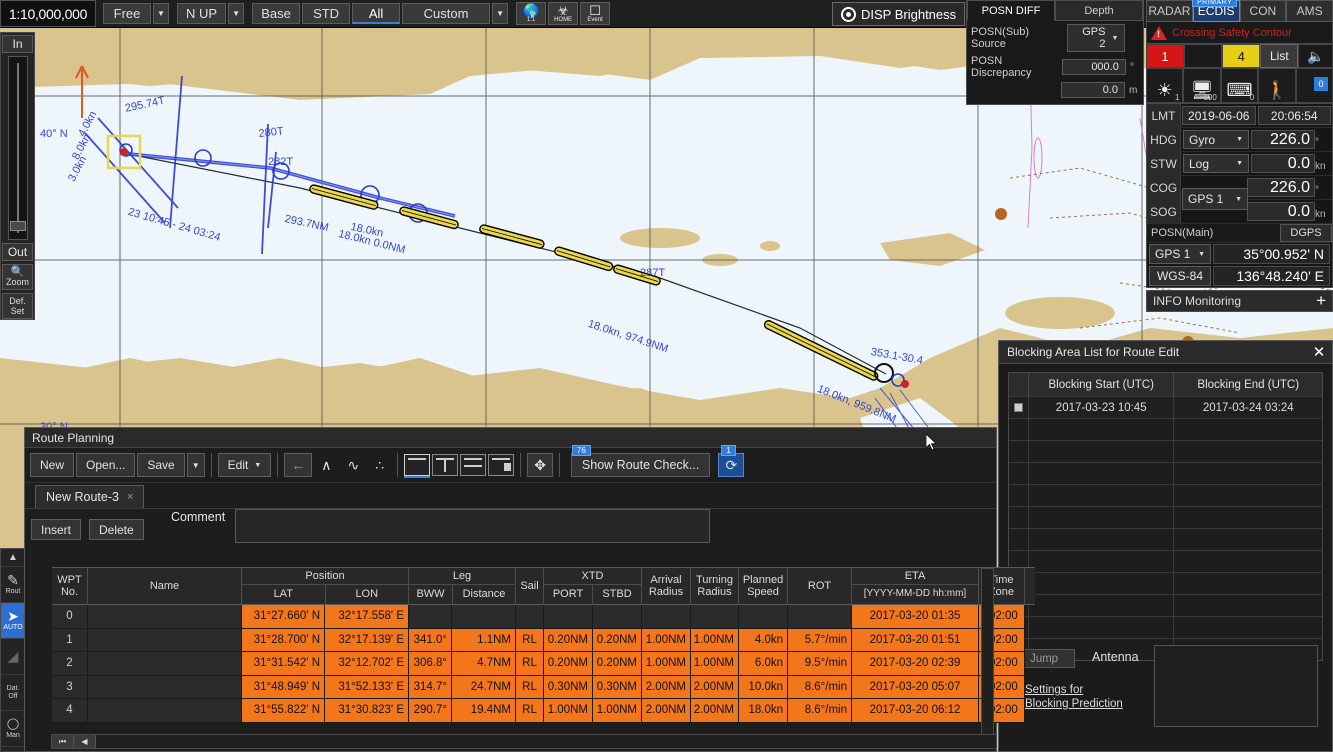  What do you see at coordinates (1074, 697) in the screenshot?
I see `blocking-prediction-settings-link: Settings for Blocking Prediction` at bounding box center [1074, 697].